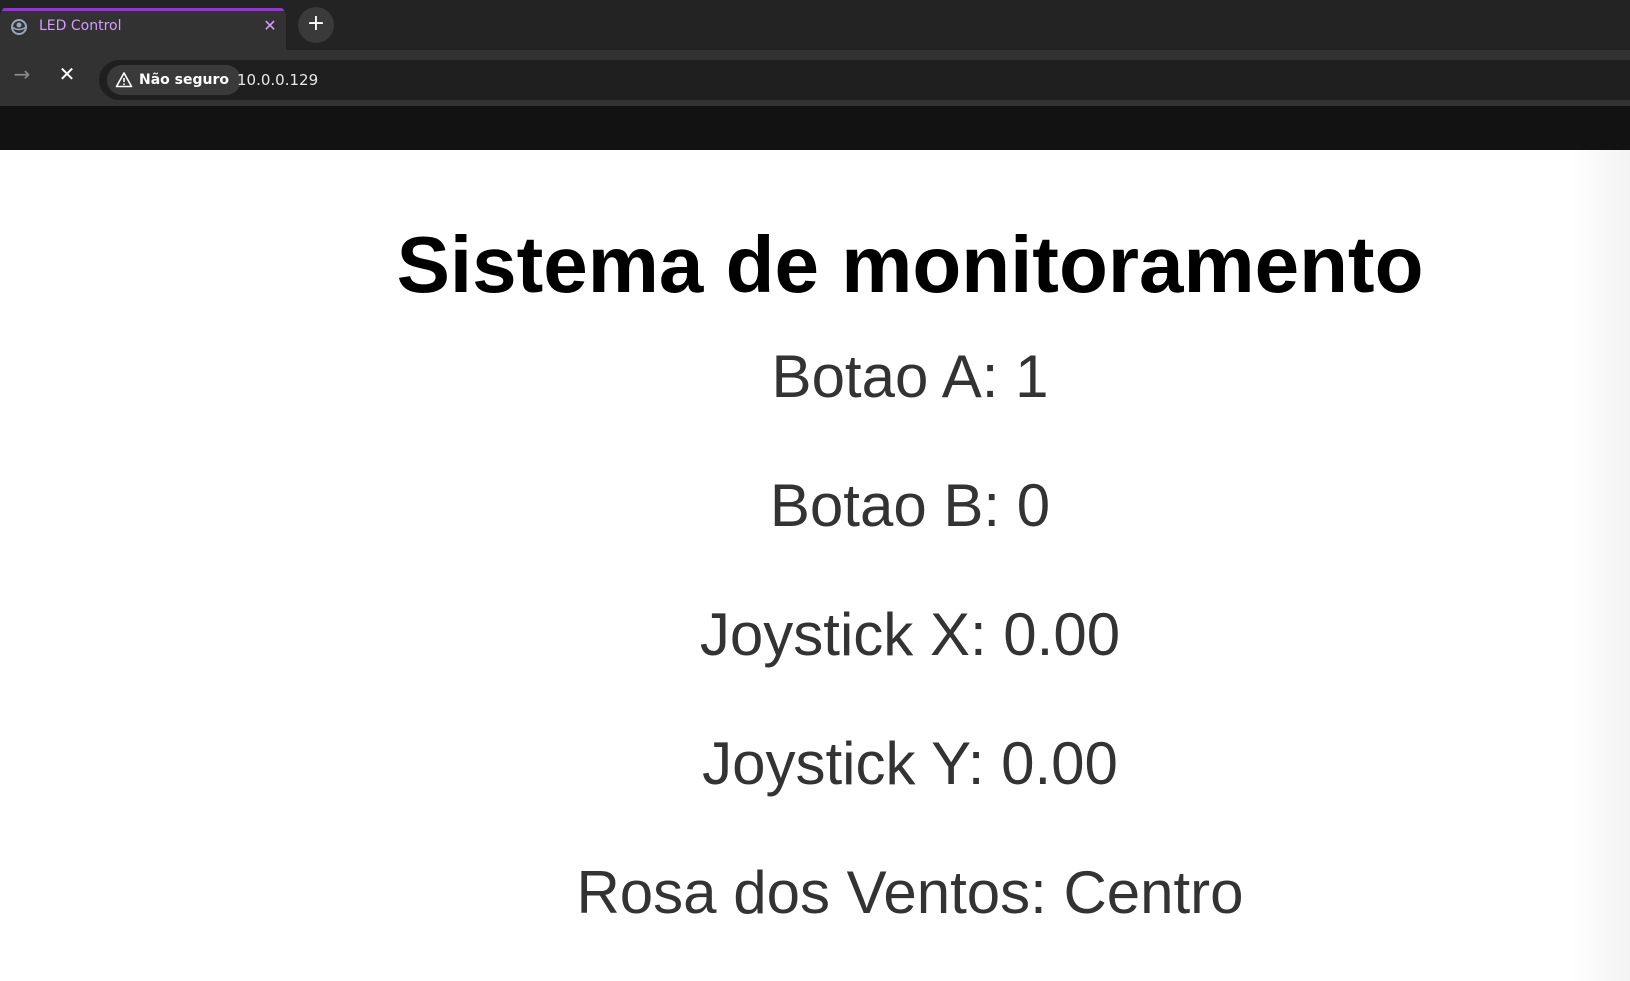 Image resolution: width=1630 pixels, height=981 pixels. Describe the element at coordinates (270, 26) in the screenshot. I see `close-tab-icon: ✕` at that location.